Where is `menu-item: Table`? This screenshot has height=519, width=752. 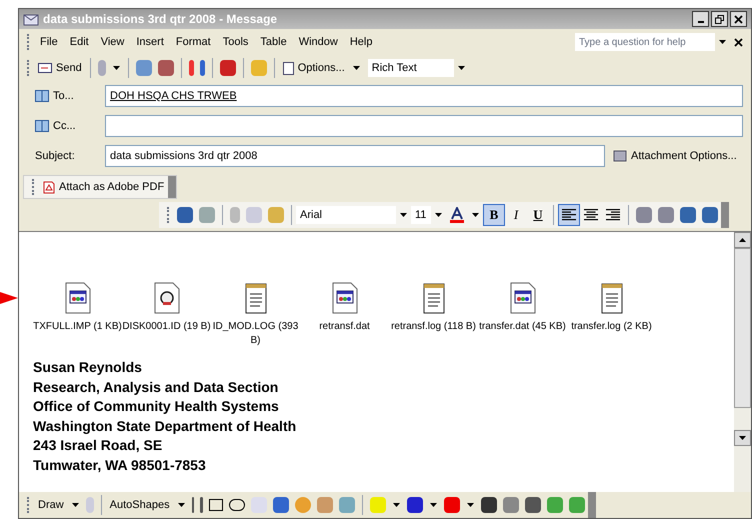
menu-item: Table is located at coordinates (273, 42).